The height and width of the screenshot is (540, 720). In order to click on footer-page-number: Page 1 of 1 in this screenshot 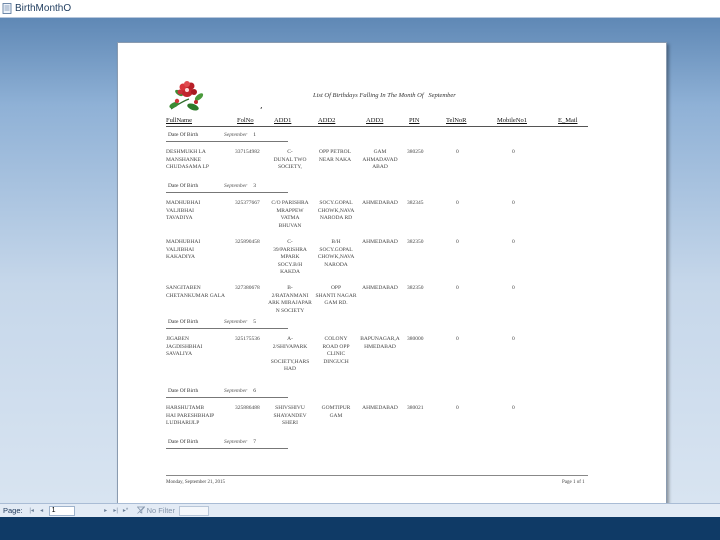, I will do `click(573, 482)`.